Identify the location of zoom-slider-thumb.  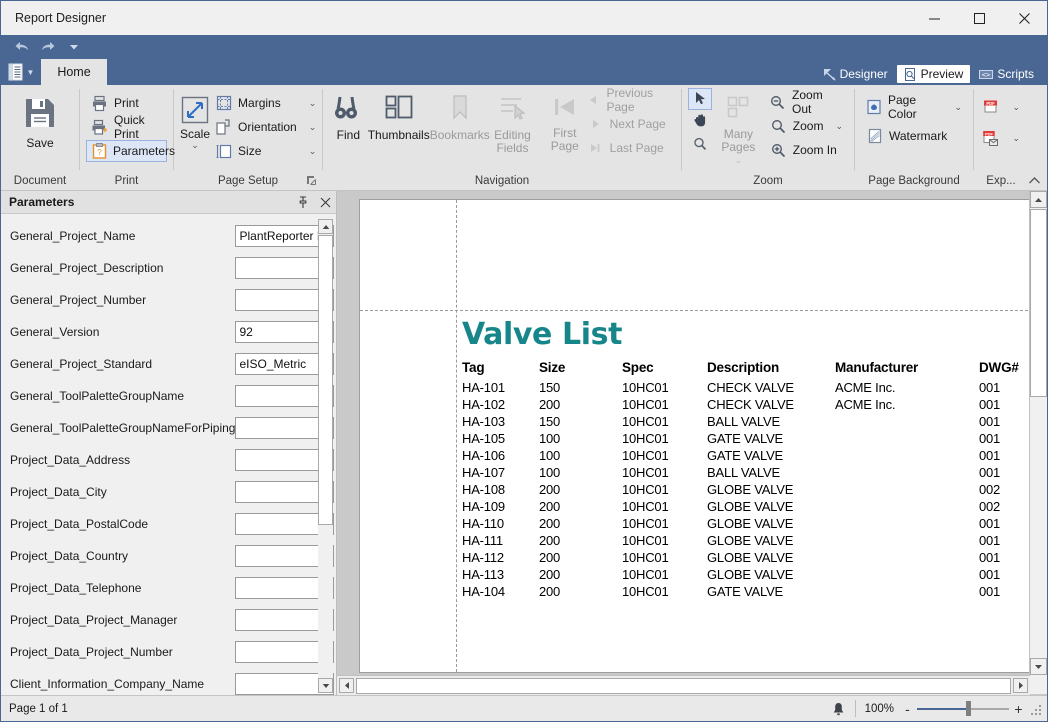
(968, 708).